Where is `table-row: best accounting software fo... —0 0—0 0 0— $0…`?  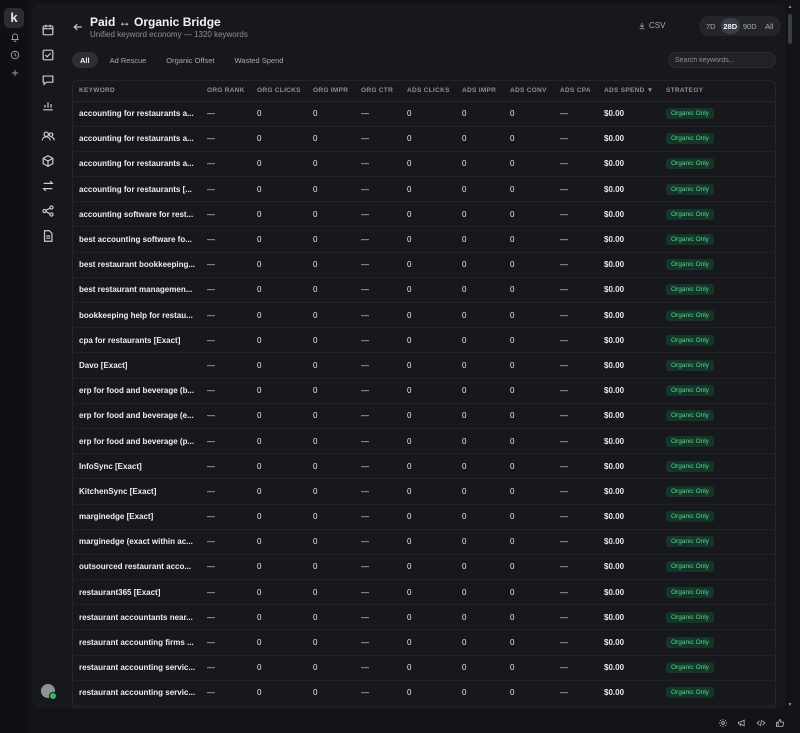
table-row: best accounting software fo... —0 0—0 0 0— $0… is located at coordinates (424, 239).